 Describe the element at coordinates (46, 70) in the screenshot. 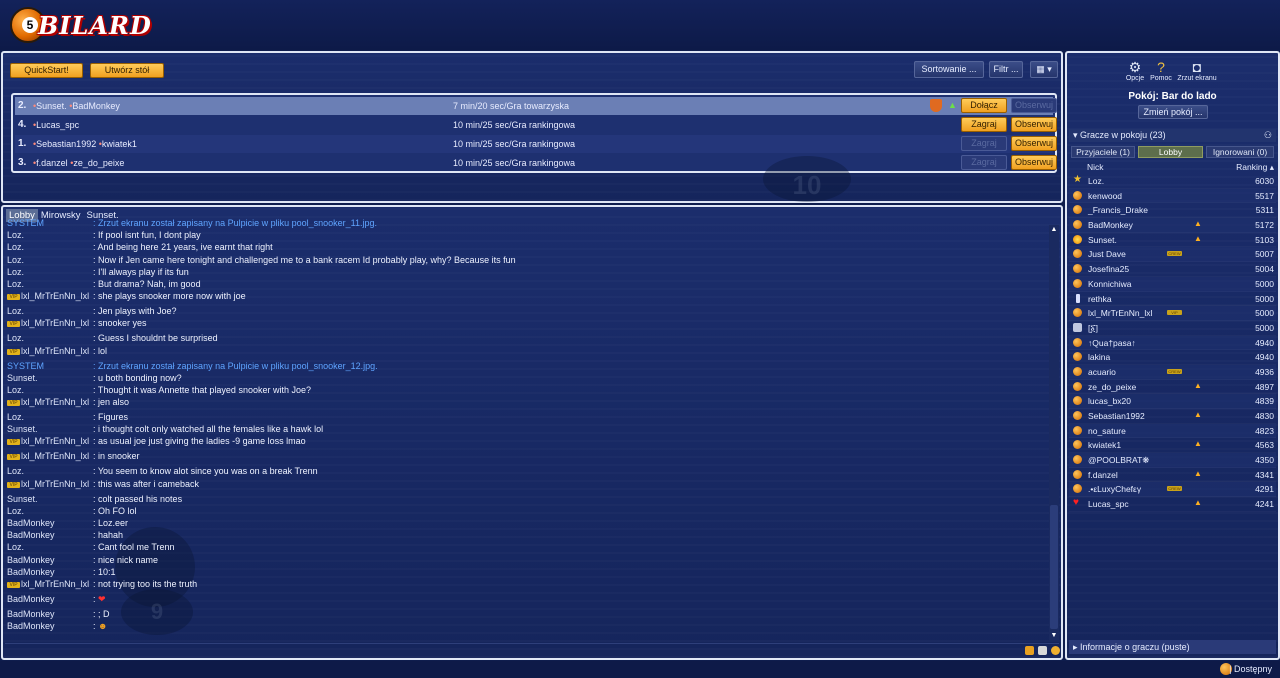

I see `quickstart-button: QuickStart!` at that location.